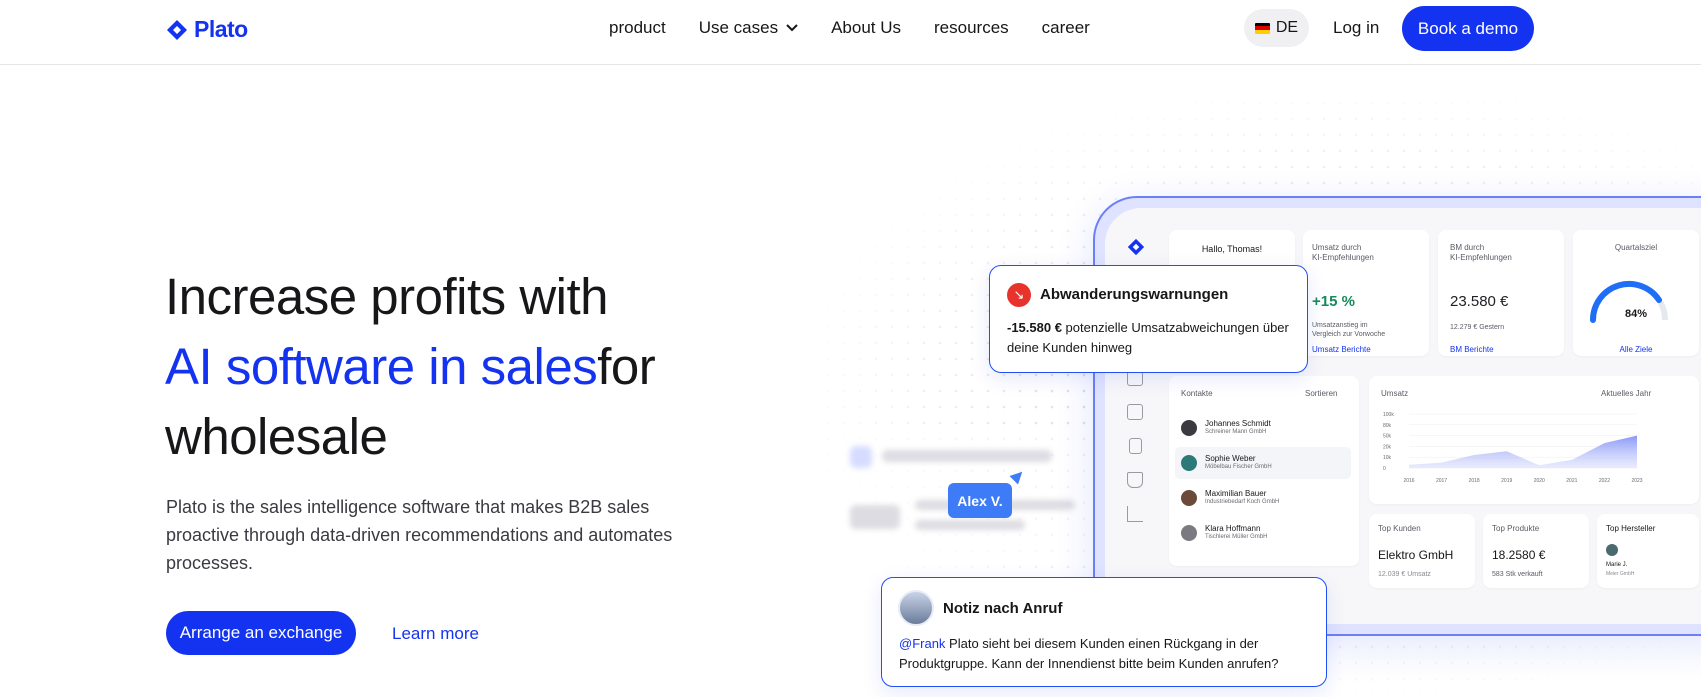  Describe the element at coordinates (1384, 469) in the screenshot. I see `y-tick-label: 0` at that location.